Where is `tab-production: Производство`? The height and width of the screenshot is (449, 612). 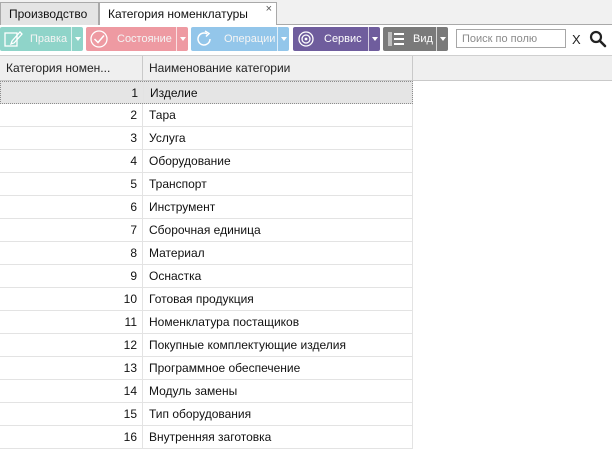
tab-production: Производство is located at coordinates (49, 13).